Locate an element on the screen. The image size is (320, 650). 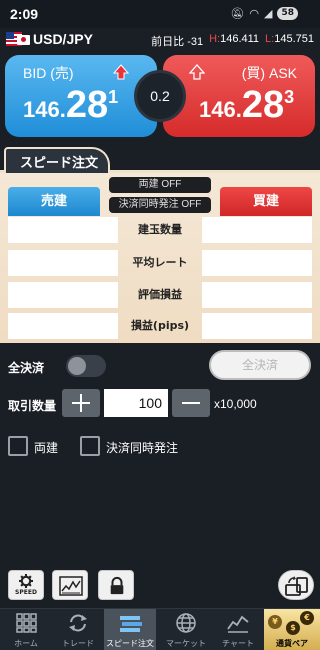
pnl-pips-row: 損益(pips) is located at coordinates (160, 326).